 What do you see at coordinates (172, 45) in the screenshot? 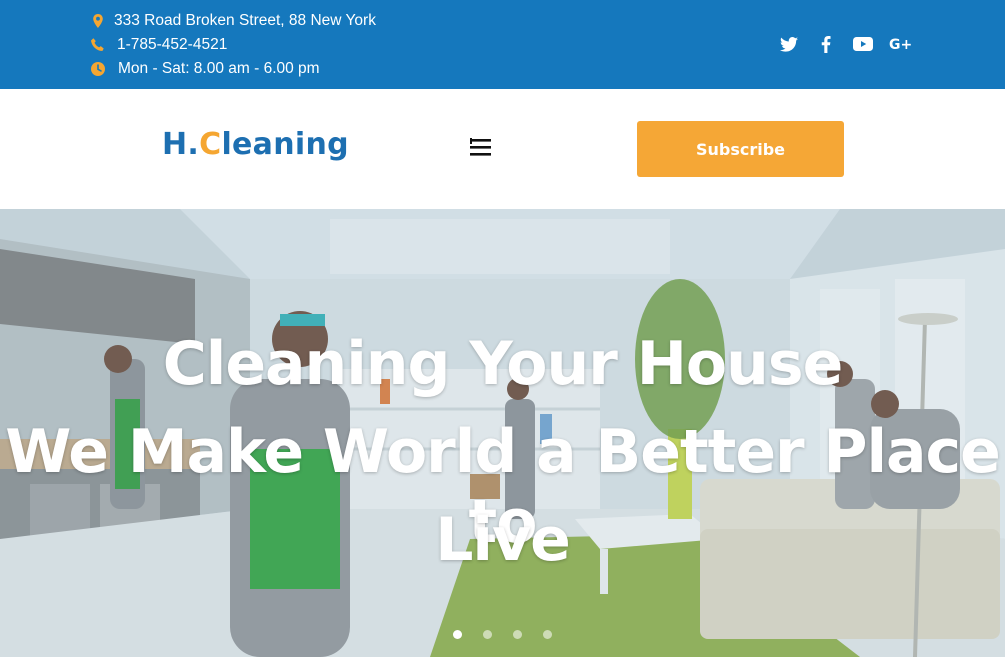
I see `phone-text: 1-785-452-4521` at bounding box center [172, 45].